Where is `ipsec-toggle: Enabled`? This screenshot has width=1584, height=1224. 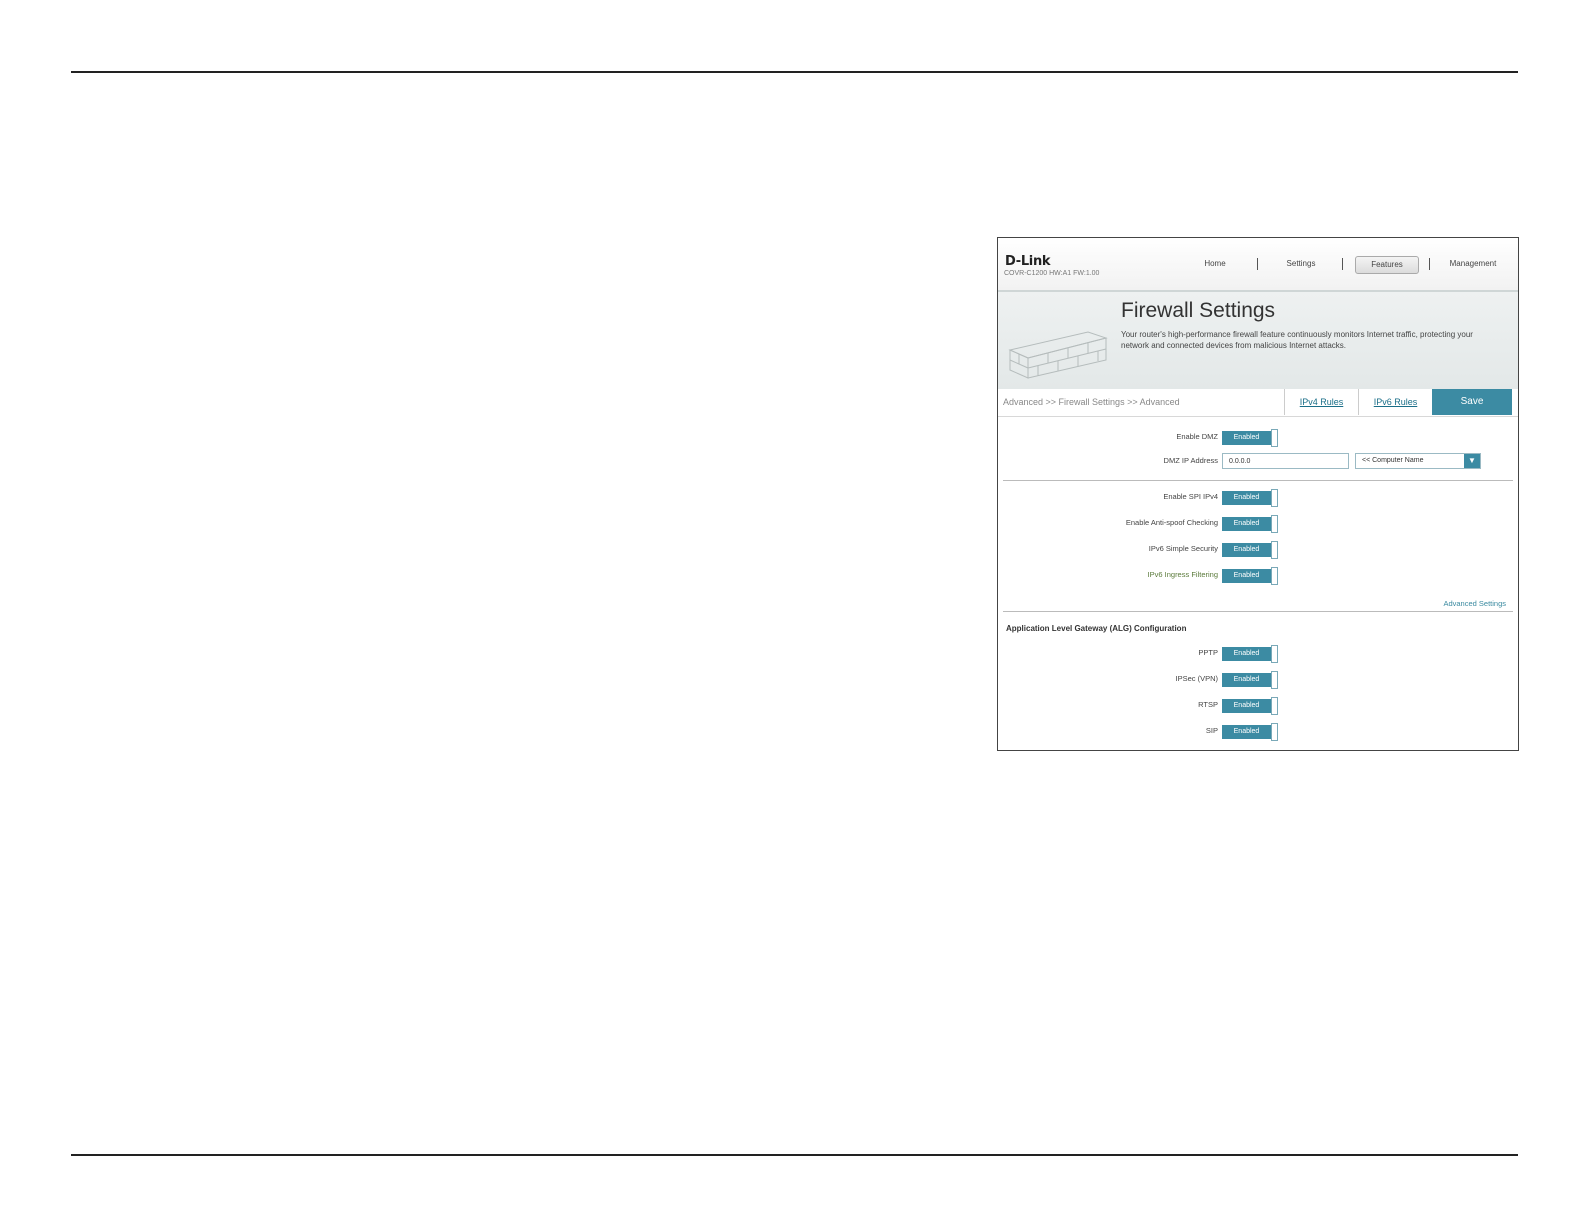 ipsec-toggle: Enabled is located at coordinates (1250, 680).